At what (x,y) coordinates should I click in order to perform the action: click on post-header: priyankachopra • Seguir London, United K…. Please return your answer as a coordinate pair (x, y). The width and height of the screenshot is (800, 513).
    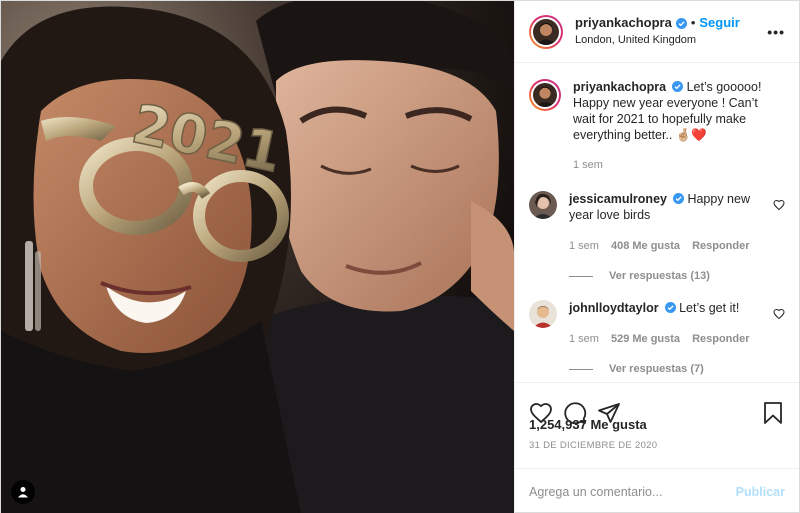
    Looking at the image, I should click on (657, 32).